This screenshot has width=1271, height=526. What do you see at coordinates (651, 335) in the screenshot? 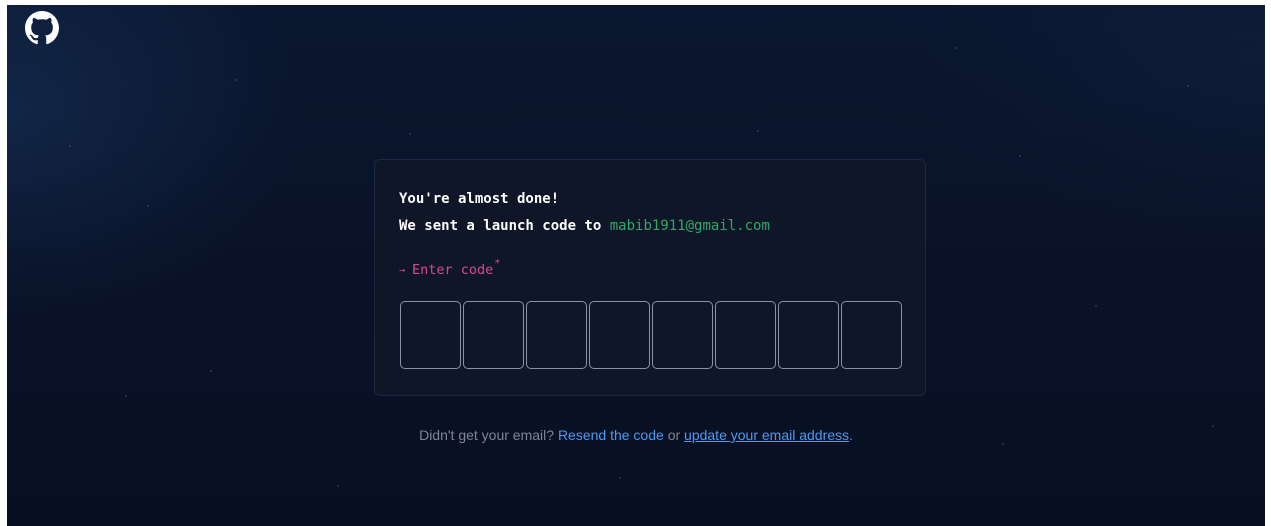
I see `code-input-row` at bounding box center [651, 335].